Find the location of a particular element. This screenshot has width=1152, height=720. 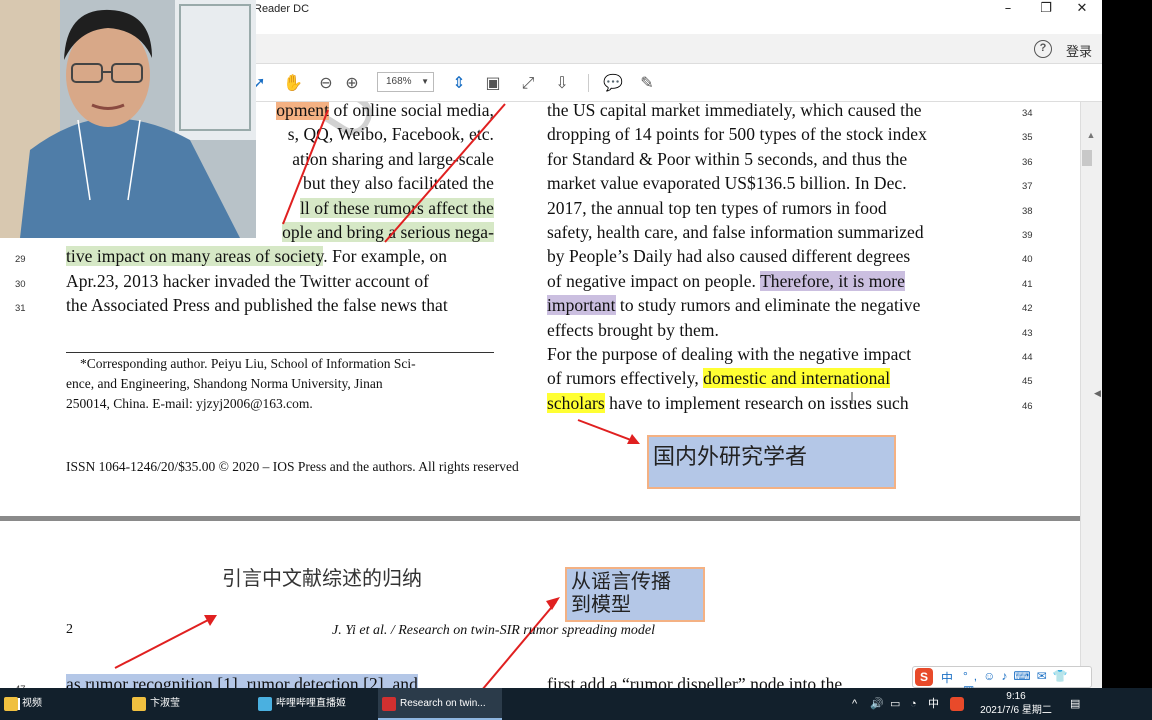

sogou-logo-icon: S is located at coordinates (924, 677).